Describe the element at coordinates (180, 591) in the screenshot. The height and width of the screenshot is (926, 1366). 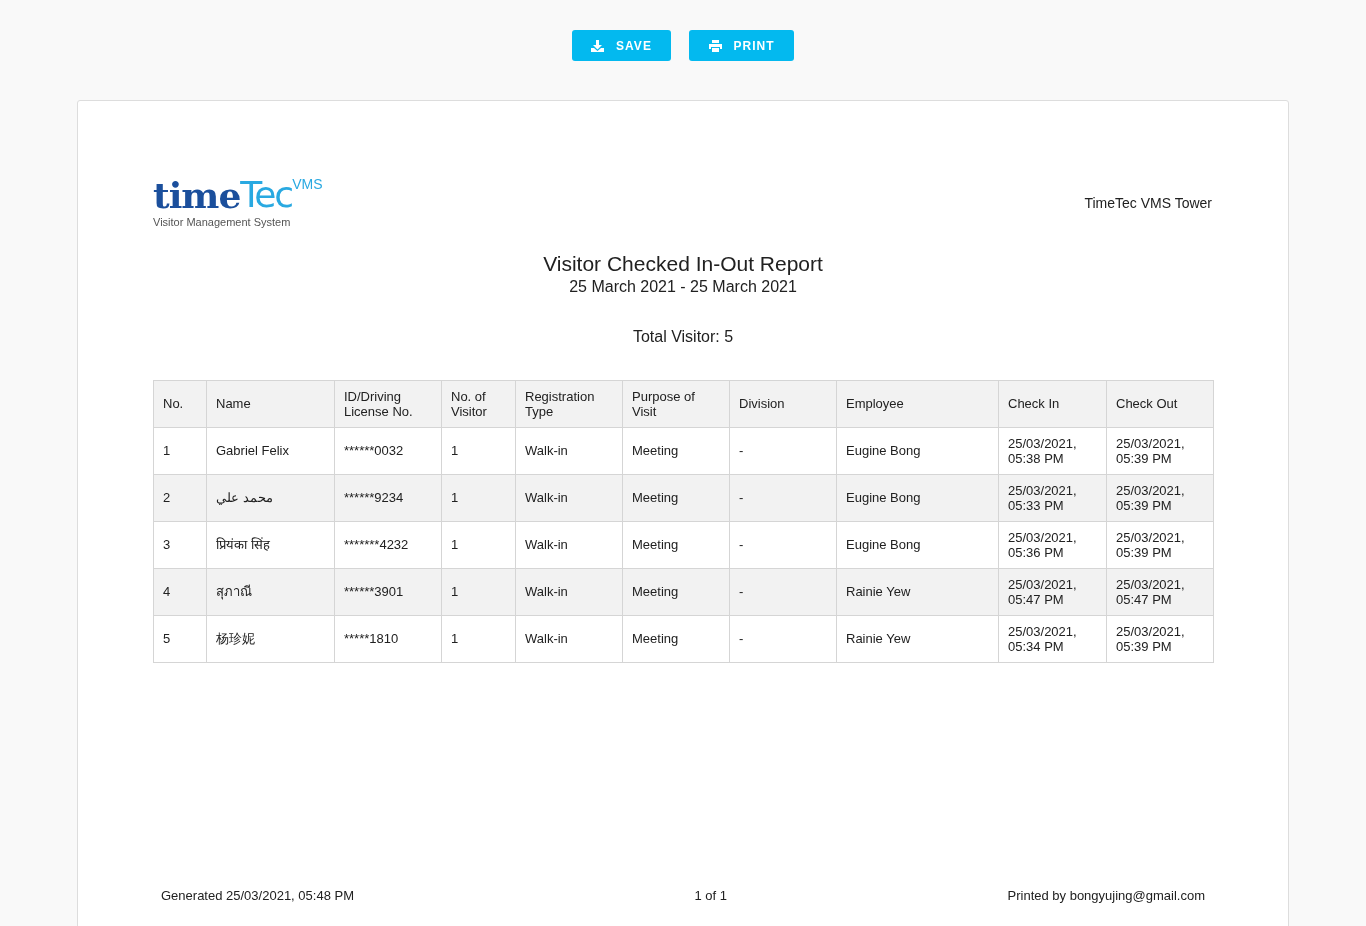
I see `table-cell: 4` at that location.